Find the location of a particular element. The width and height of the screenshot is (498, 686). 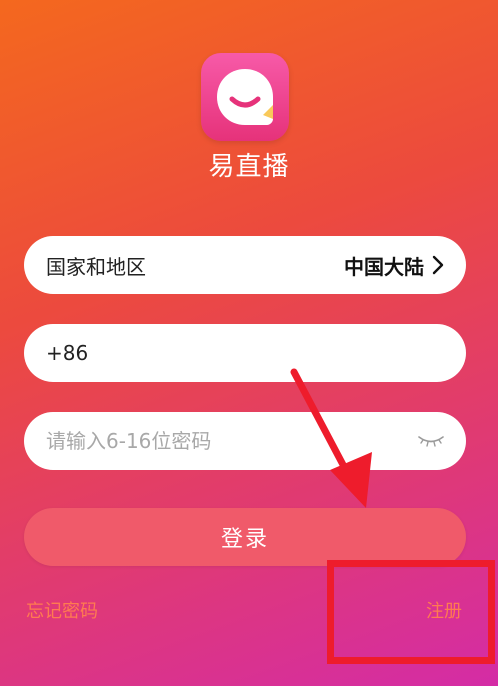

forgot-password-link: 忘记密码 is located at coordinates (62, 610).